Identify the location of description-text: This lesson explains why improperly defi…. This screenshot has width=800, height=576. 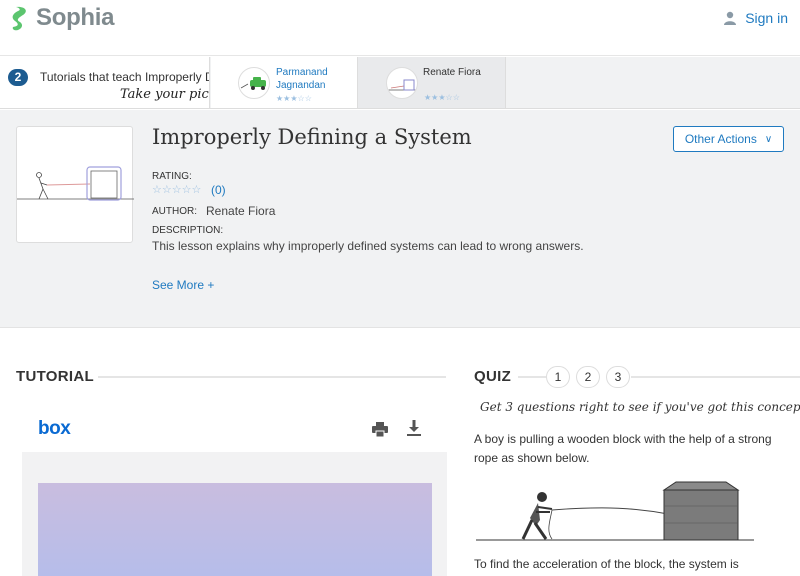
(368, 246).